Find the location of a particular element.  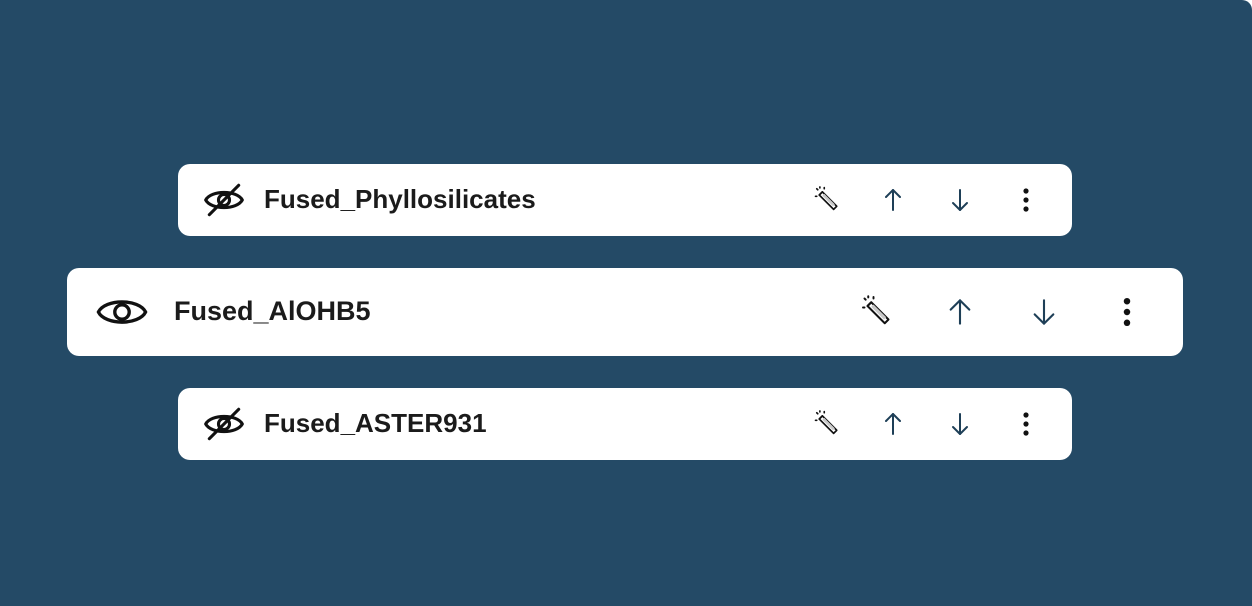

layer-row-selected: Fused_AlOHB5 is located at coordinates (625, 312).